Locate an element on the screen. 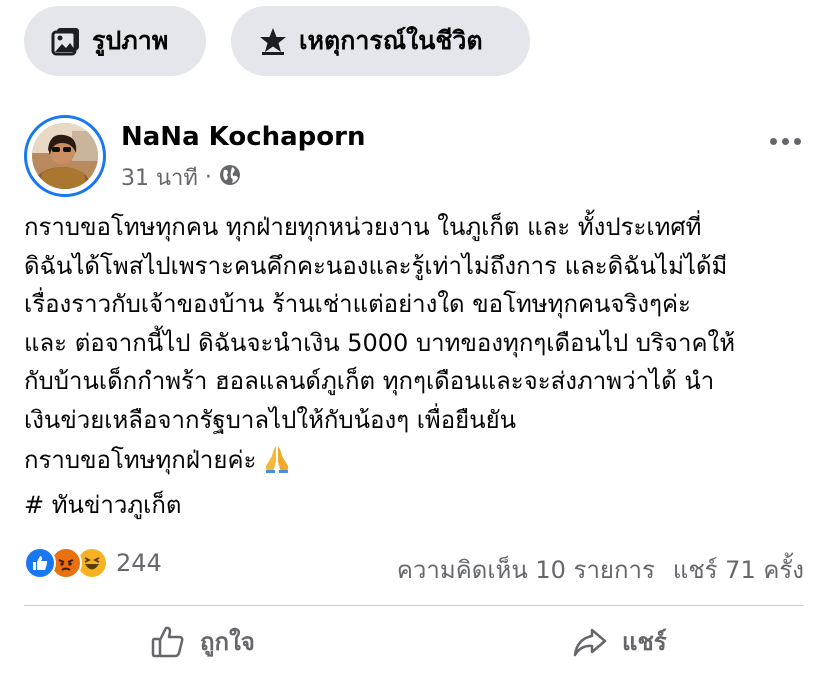  like-button-label: ถูกใจ is located at coordinates (227, 642).